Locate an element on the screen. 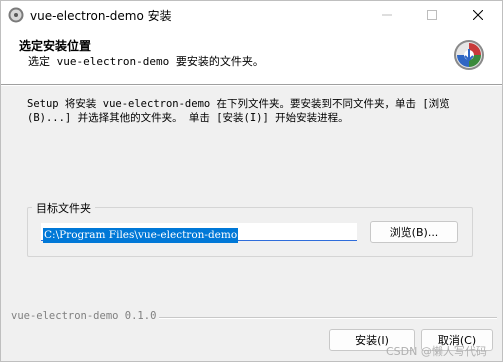 This screenshot has width=503, height=362. title-bar: vue-electron-demo 安装 is located at coordinates (251, 15).